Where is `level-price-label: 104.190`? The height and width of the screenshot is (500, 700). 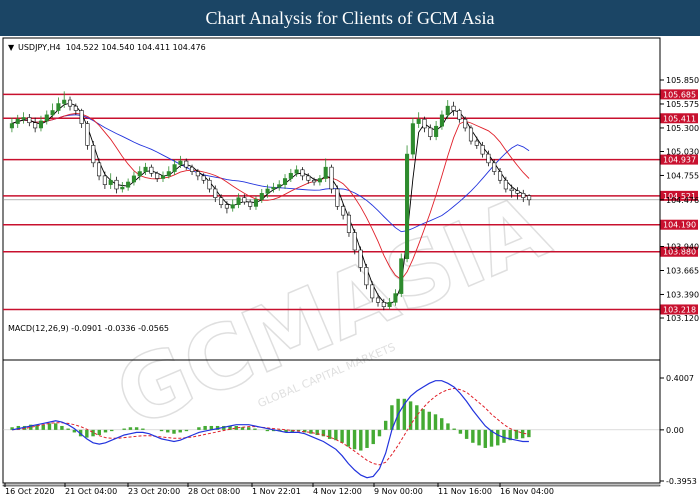 level-price-label: 104.190 is located at coordinates (679, 225).